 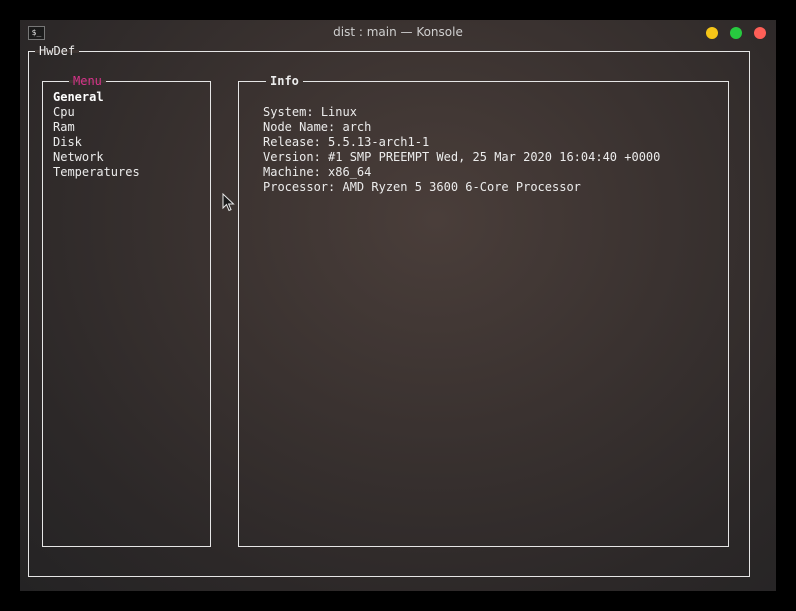 What do you see at coordinates (712, 33) in the screenshot?
I see `minimize-button` at bounding box center [712, 33].